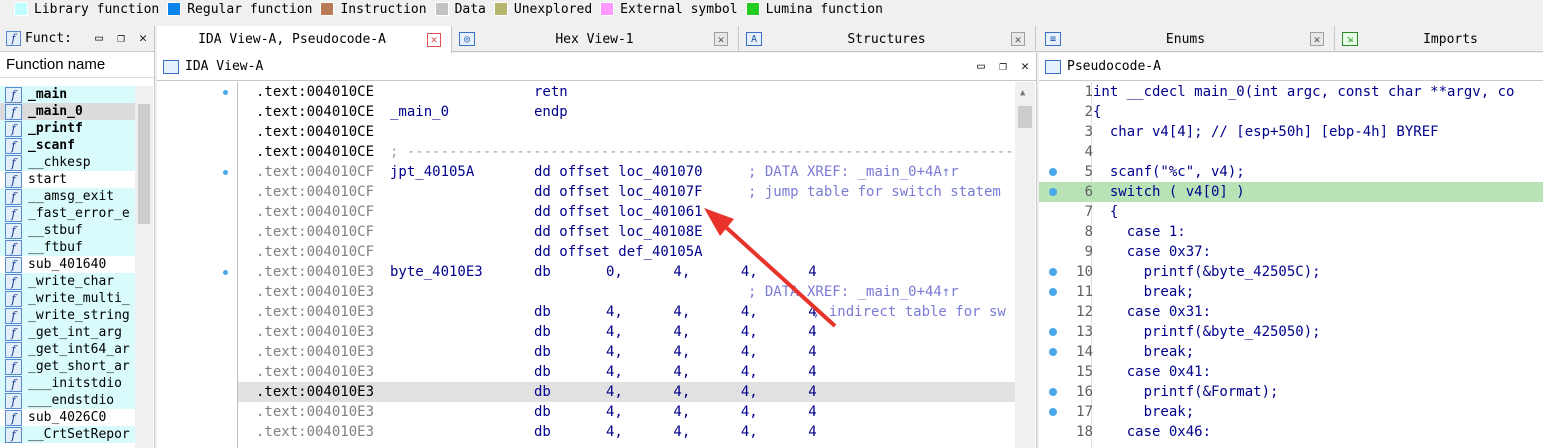 The height and width of the screenshot is (448, 1543). Describe the element at coordinates (1291, 352) in the screenshot. I see `pseudocode-line: 14 break;` at that location.